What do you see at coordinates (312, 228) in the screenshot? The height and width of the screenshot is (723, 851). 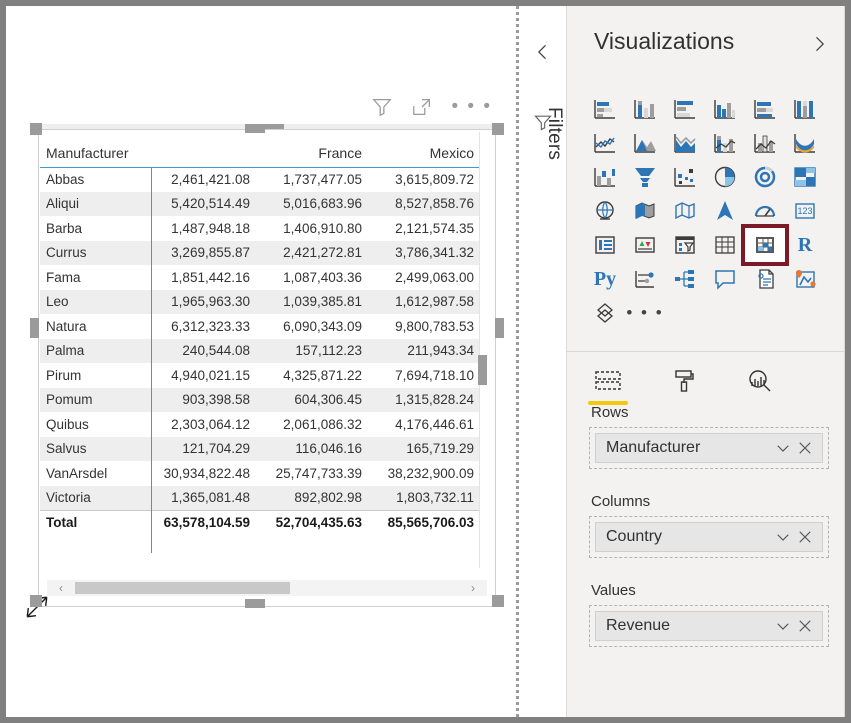 I see `value-cell: 1,406,910.80` at bounding box center [312, 228].